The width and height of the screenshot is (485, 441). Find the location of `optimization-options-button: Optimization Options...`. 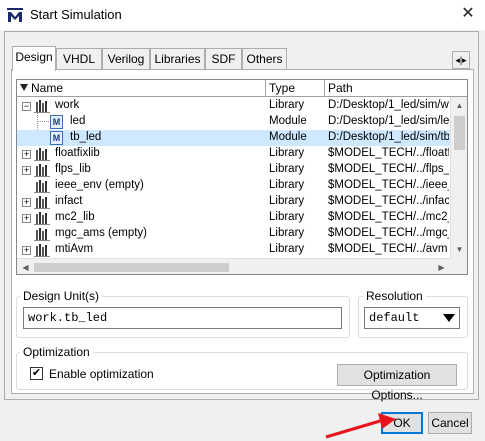

optimization-options-button: Optimization Options... is located at coordinates (397, 383).